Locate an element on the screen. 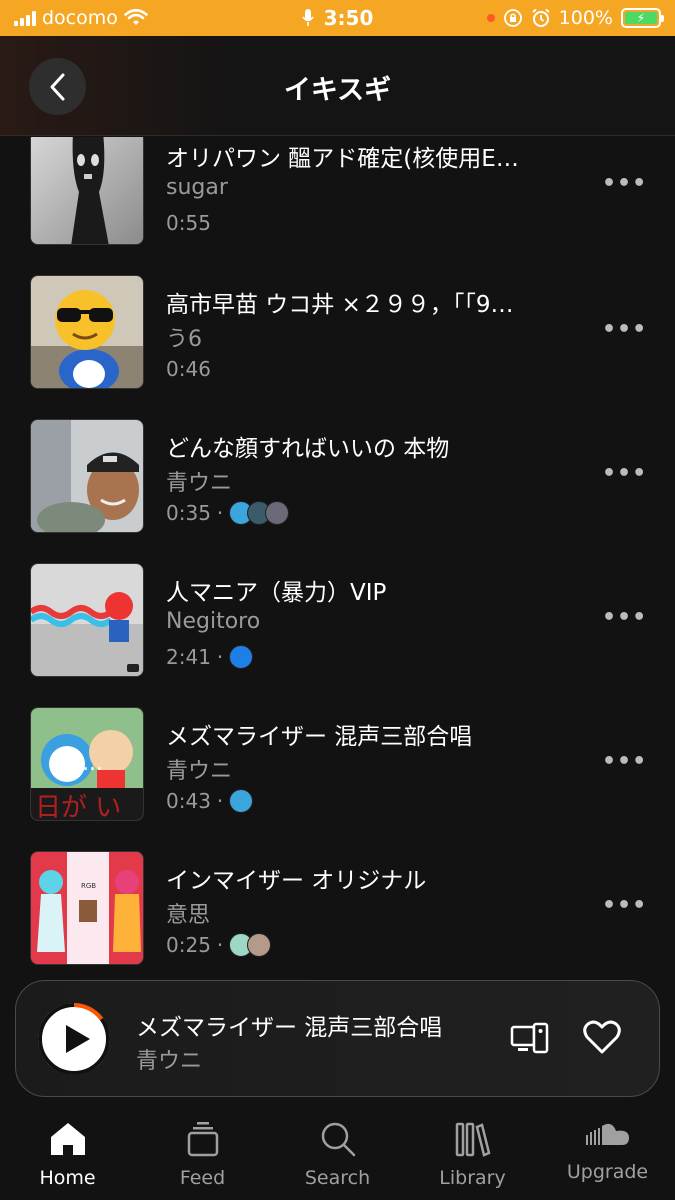  tab-library: Library is located at coordinates (472, 1152).